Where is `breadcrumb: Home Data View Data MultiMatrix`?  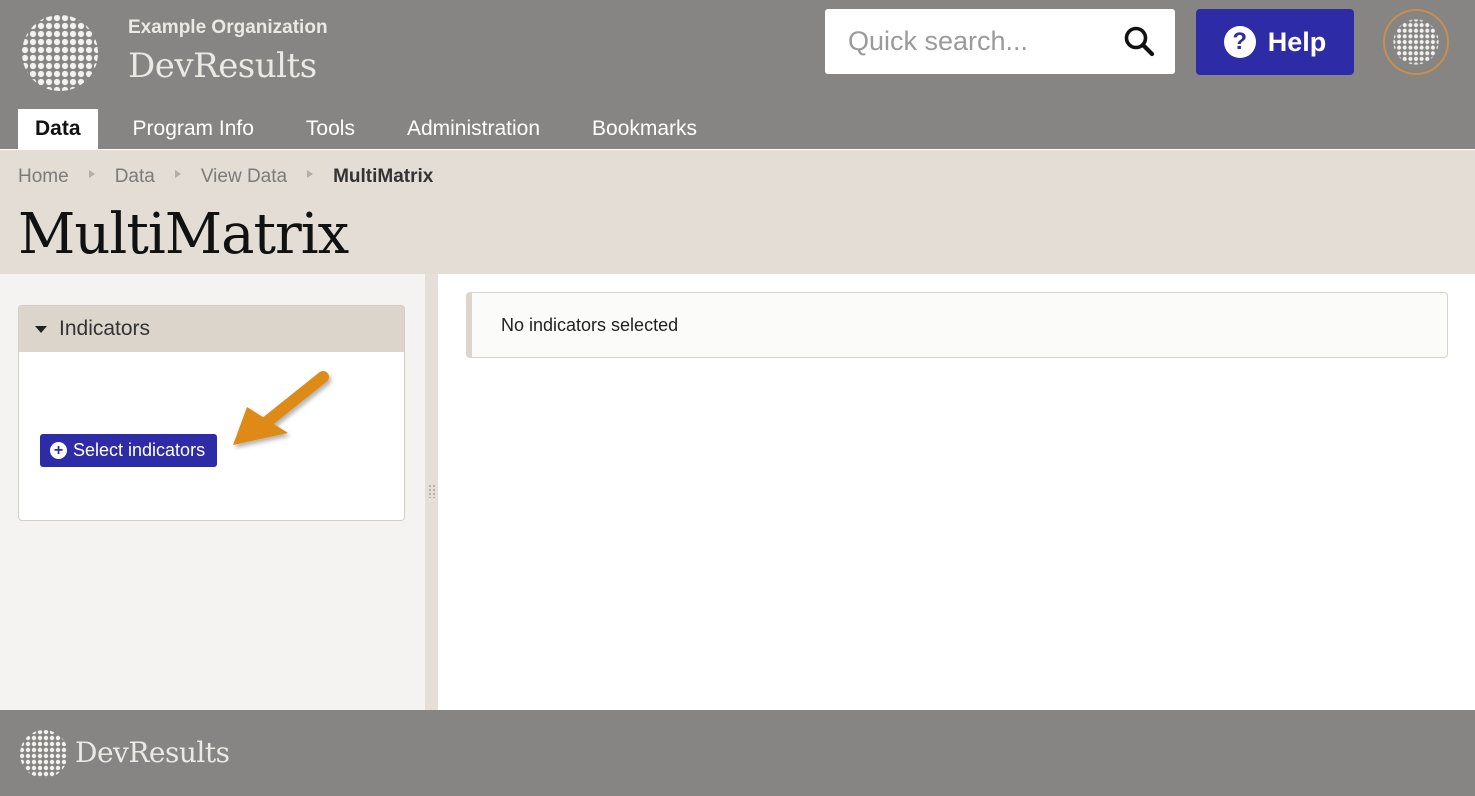 breadcrumb: Home Data View Data MultiMatrix is located at coordinates (225, 177).